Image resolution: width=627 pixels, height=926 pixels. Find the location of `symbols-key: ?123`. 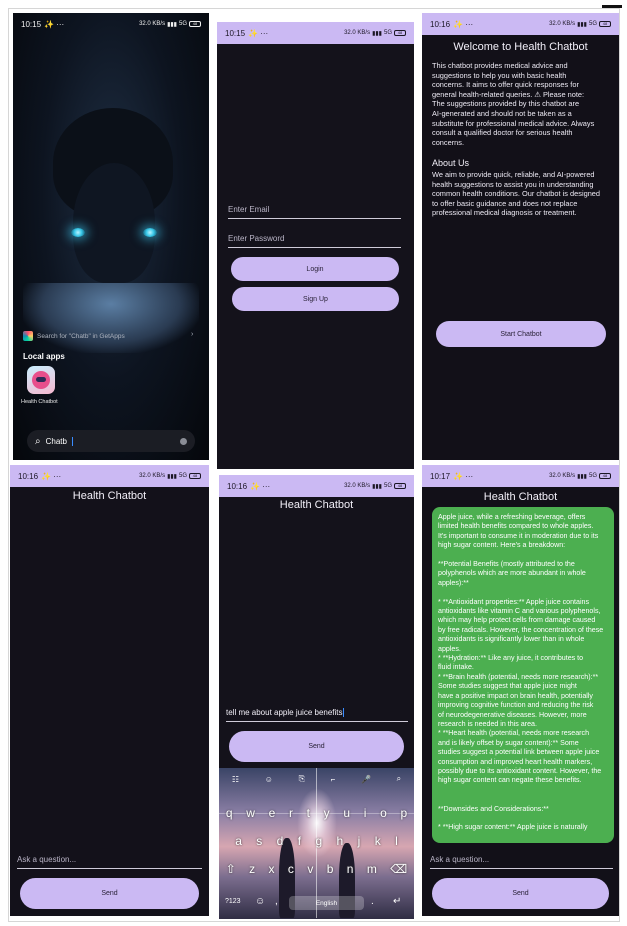

symbols-key: ?123 is located at coordinates (233, 901).